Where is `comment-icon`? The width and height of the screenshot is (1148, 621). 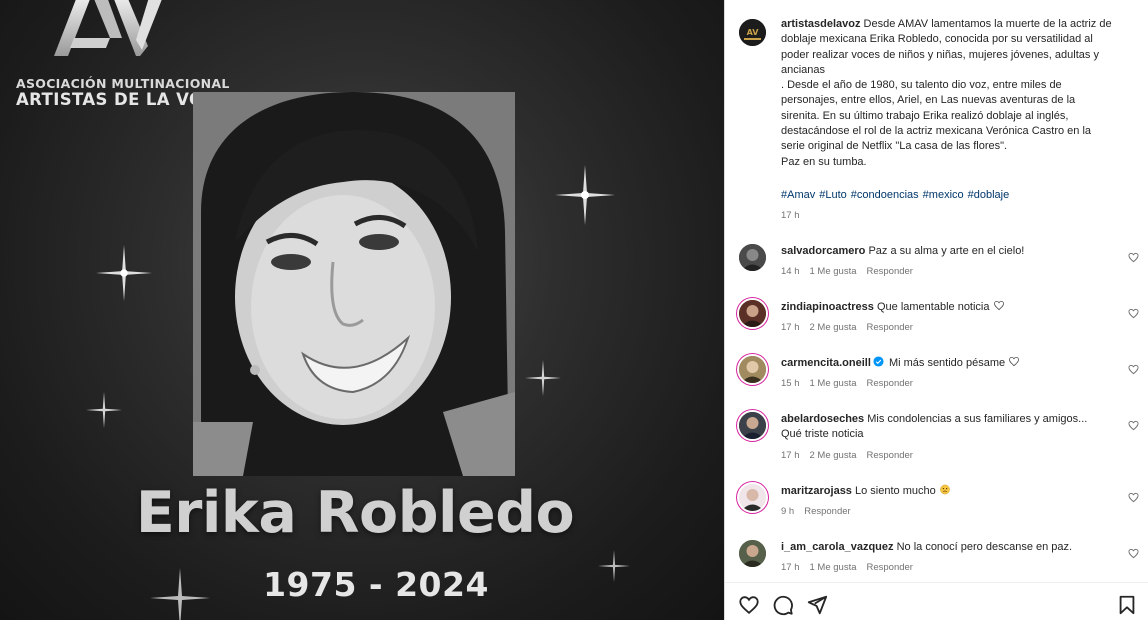
comment-icon is located at coordinates (783, 605).